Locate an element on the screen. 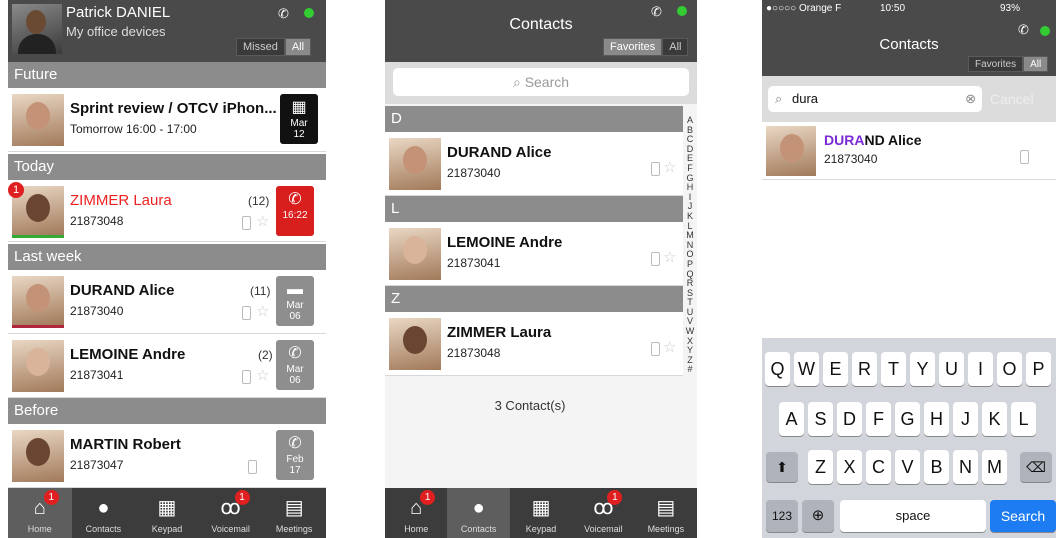  key-y: Y is located at coordinates (922, 369).